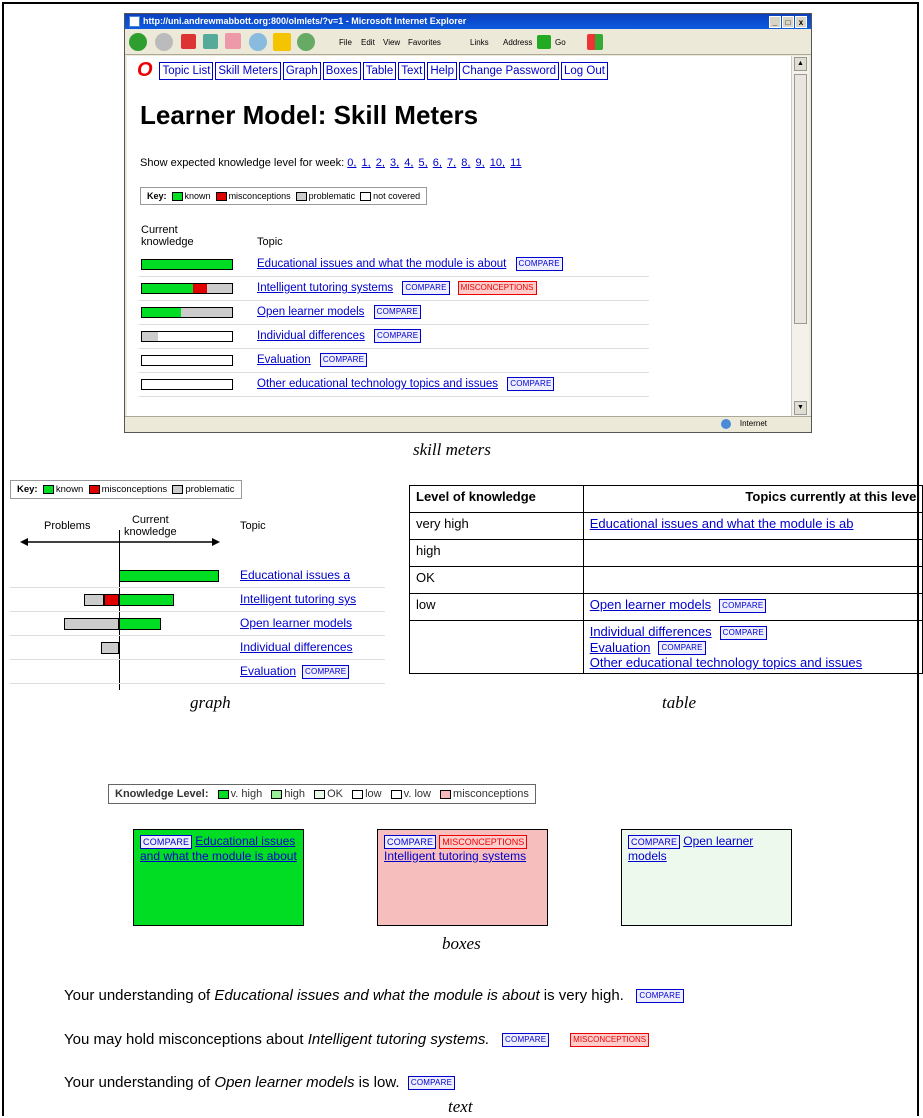  Describe the element at coordinates (94, 600) in the screenshot. I see `problematic-bar` at that location.